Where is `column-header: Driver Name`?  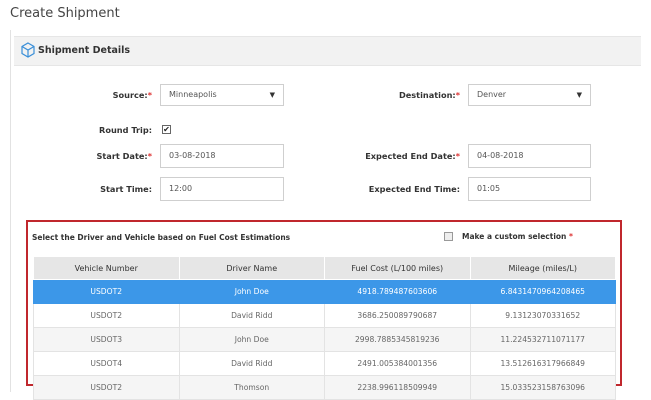 column-header: Driver Name is located at coordinates (251, 268).